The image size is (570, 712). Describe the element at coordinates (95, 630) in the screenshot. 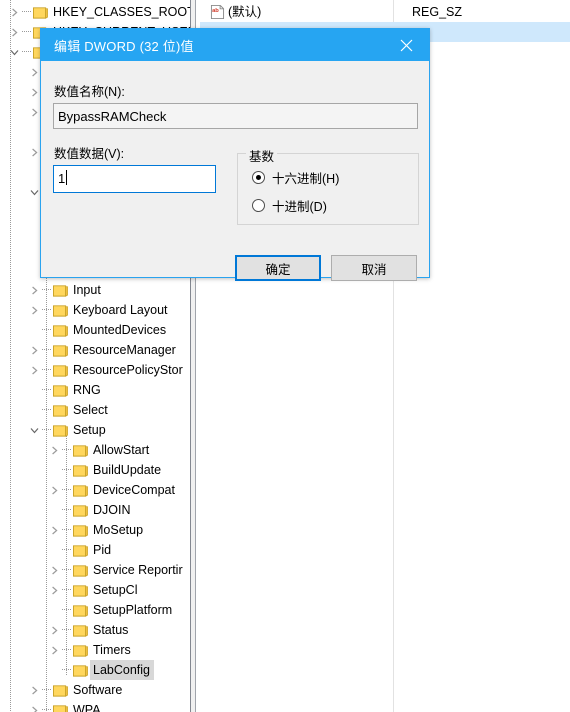

I see `tree-item-status: Status` at that location.